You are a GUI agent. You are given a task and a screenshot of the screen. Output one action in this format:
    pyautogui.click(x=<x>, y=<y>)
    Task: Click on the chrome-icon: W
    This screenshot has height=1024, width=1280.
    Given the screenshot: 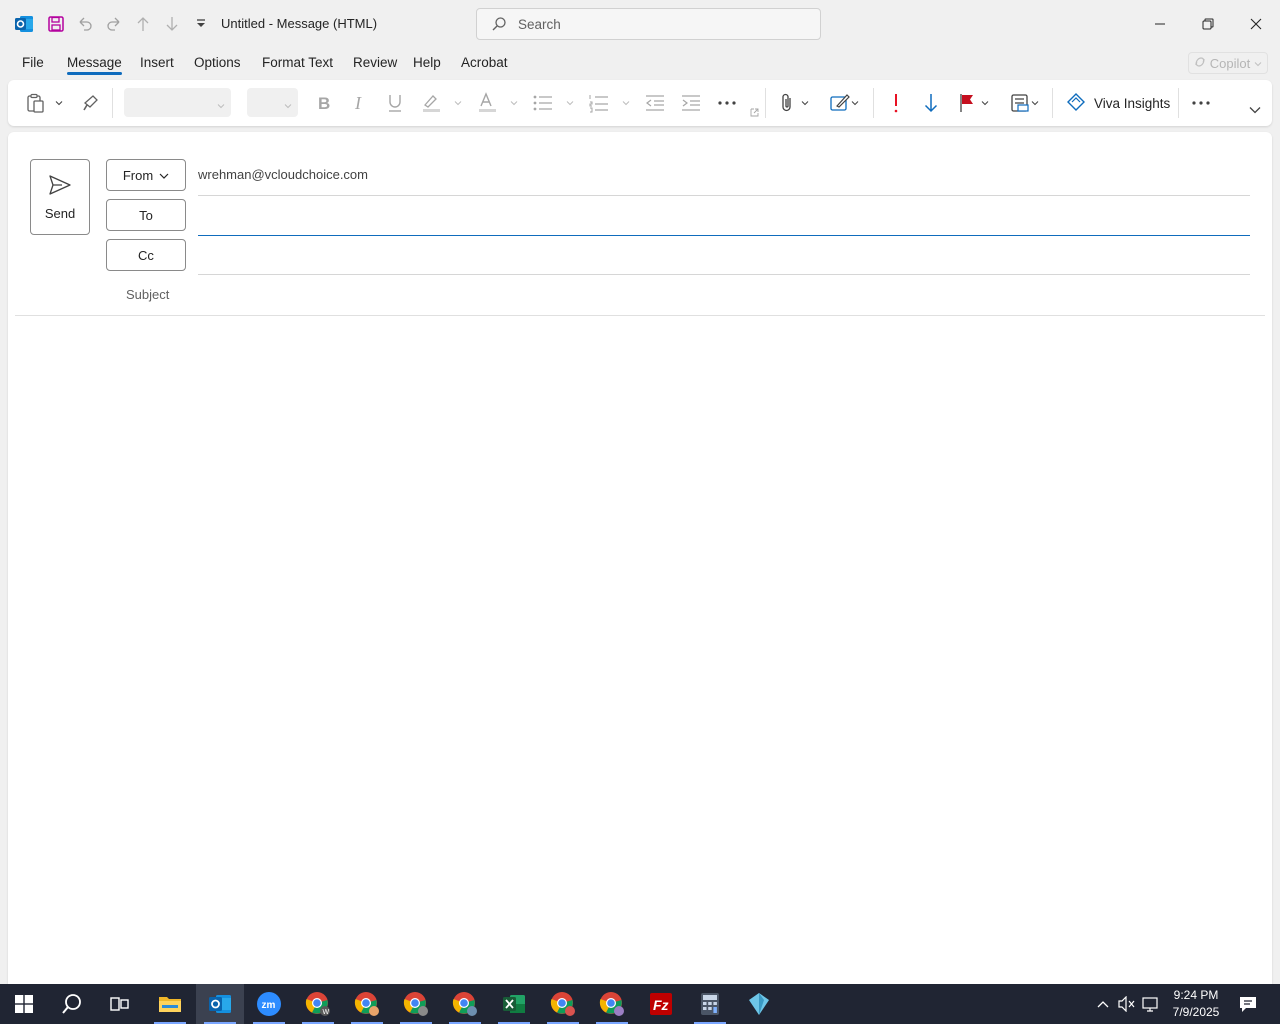 What is the action you would take?
    pyautogui.click(x=318, y=1004)
    